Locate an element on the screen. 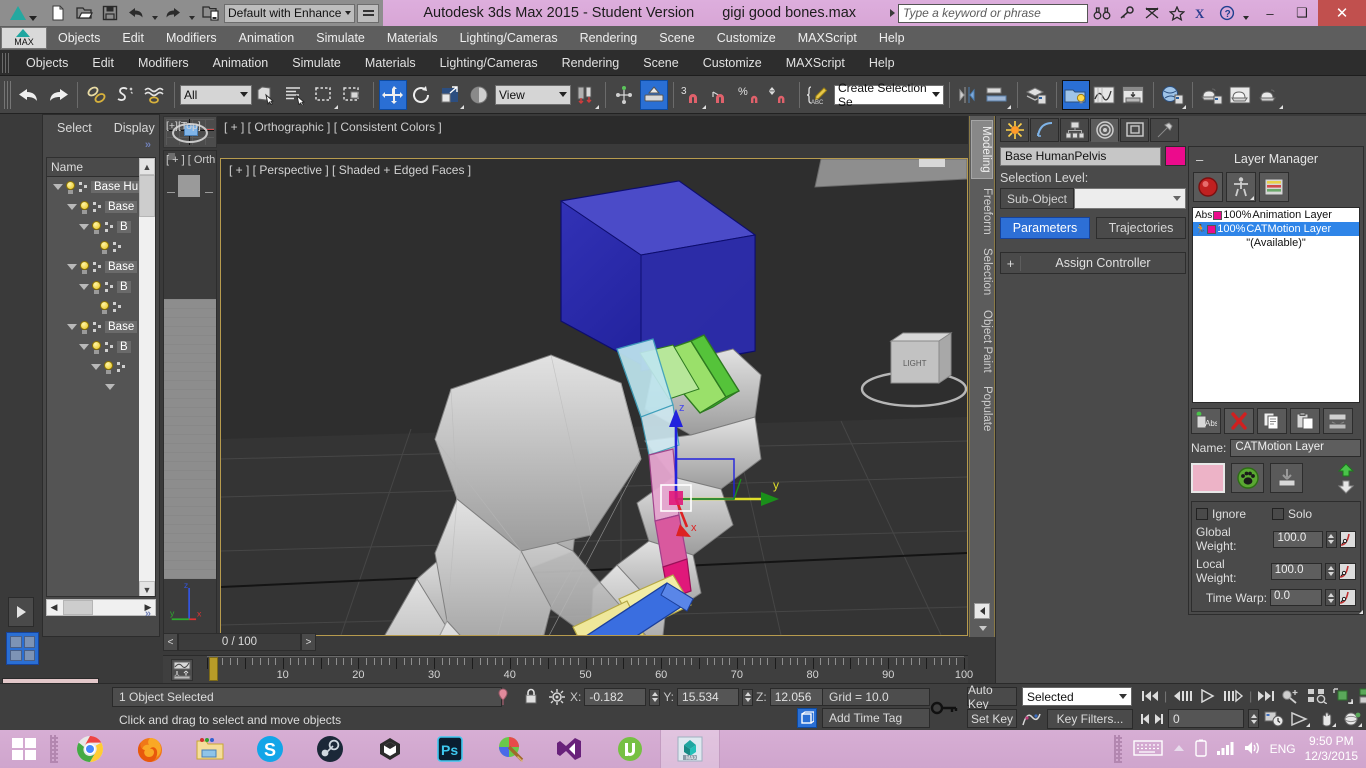 Image resolution: width=1366 pixels, height=768 pixels. menu-animation: Animation is located at coordinates (267, 38).